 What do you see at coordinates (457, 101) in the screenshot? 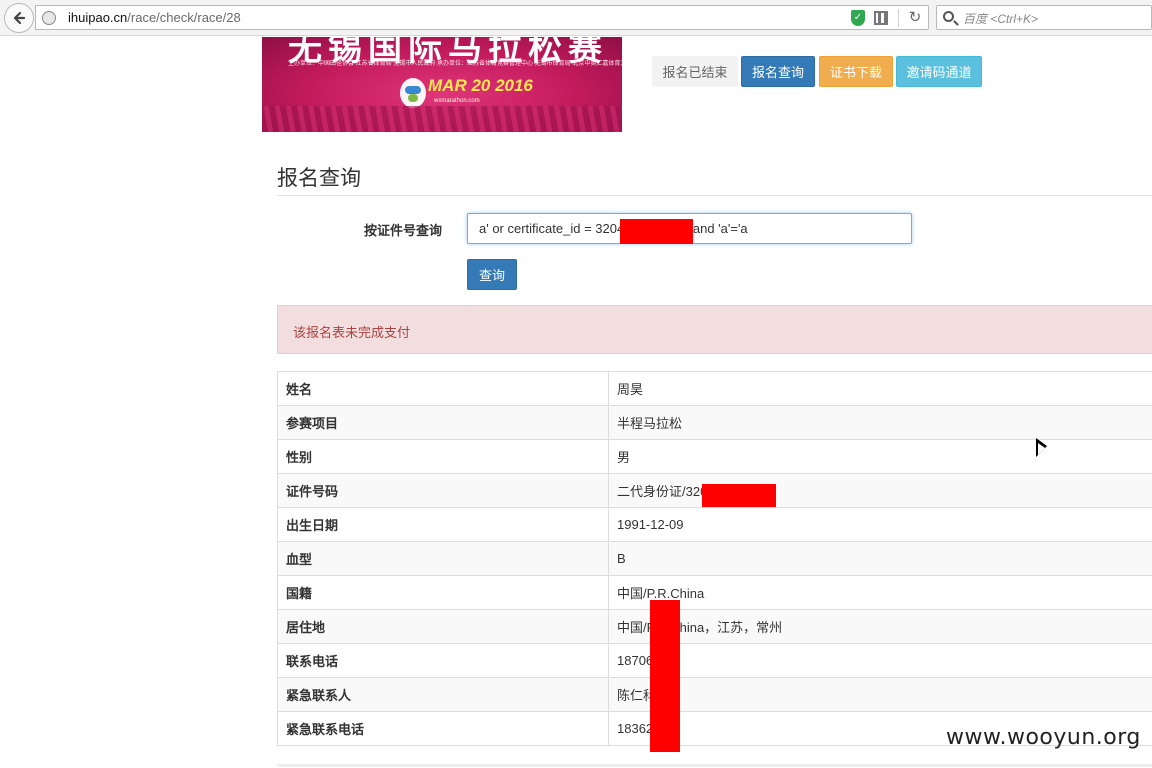
I see `banner-site: wxmarathon.com` at bounding box center [457, 101].